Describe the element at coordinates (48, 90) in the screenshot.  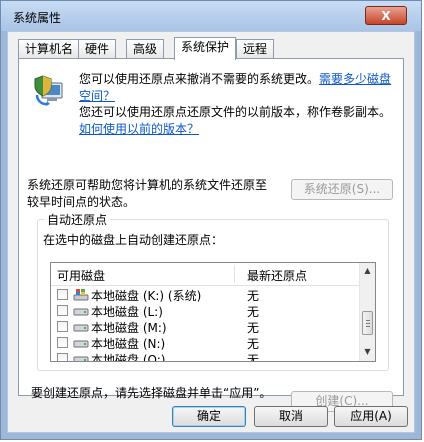
I see `system-restore-icon` at that location.